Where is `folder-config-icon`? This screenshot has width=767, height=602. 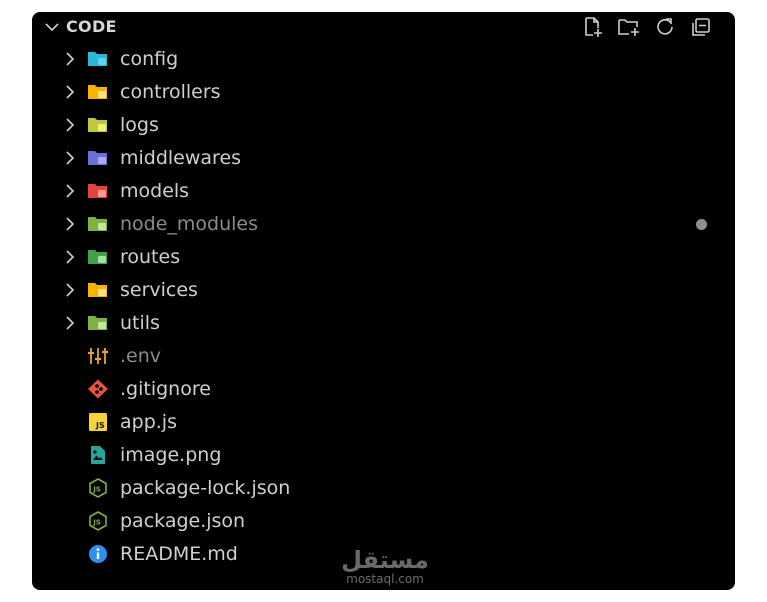 folder-config-icon is located at coordinates (98, 59).